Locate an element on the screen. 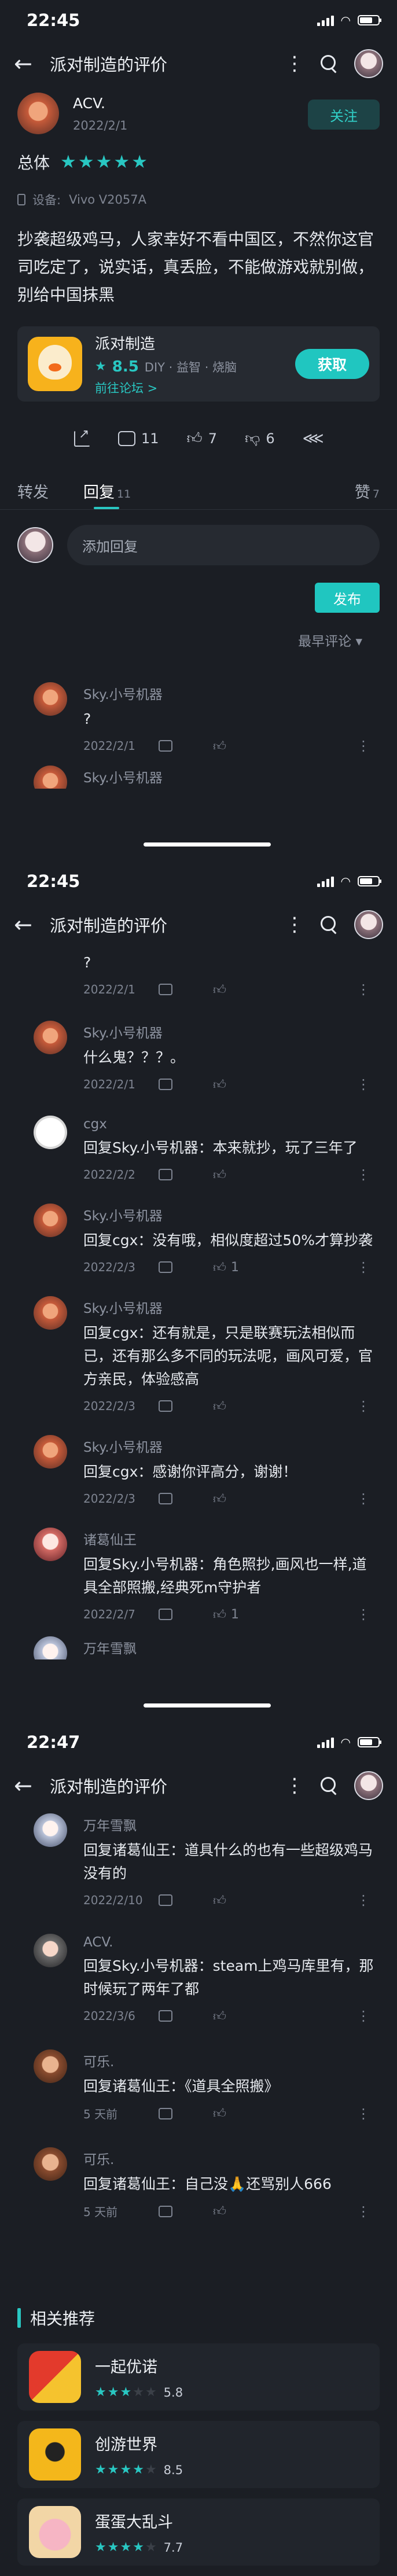 Image resolution: width=397 pixels, height=2576 pixels. comment-item: 可乐. 回复诸葛仙王：《道具全照搬》 5 天前 👍︎ ⋮ is located at coordinates (198, 2085).